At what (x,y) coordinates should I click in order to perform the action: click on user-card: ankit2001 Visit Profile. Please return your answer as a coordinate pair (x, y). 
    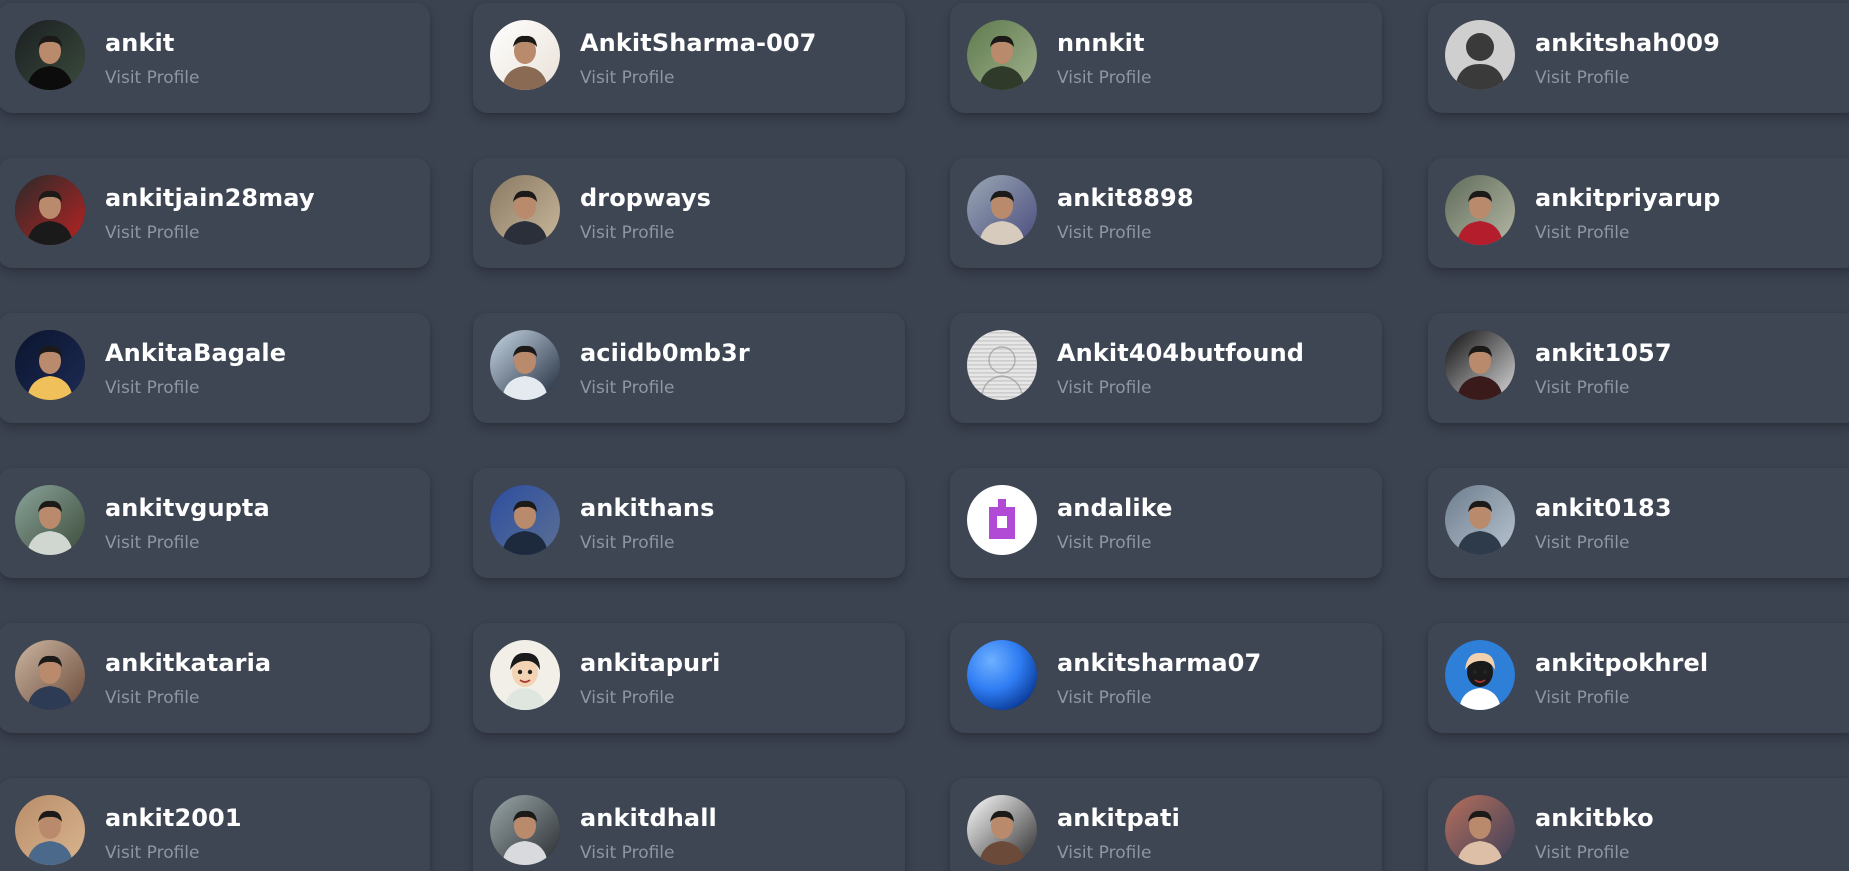
    Looking at the image, I should click on (215, 824).